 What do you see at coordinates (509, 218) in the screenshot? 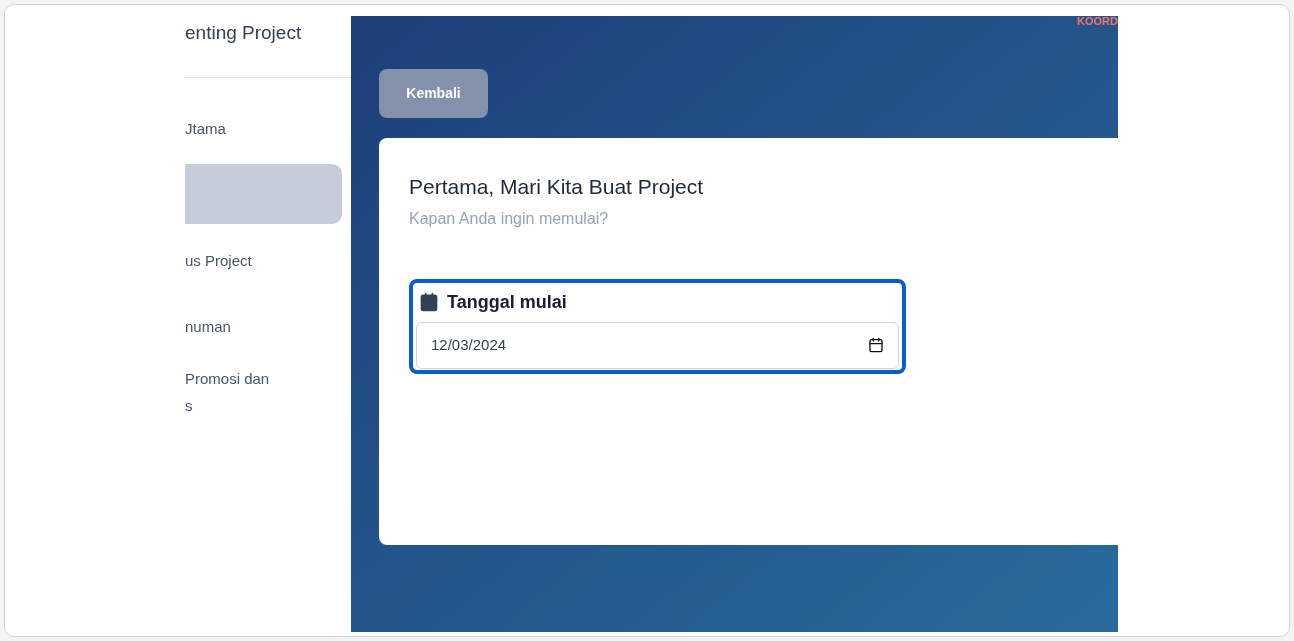
I see `card-subtitle: Kapan Anda ingin memulai?` at bounding box center [509, 218].